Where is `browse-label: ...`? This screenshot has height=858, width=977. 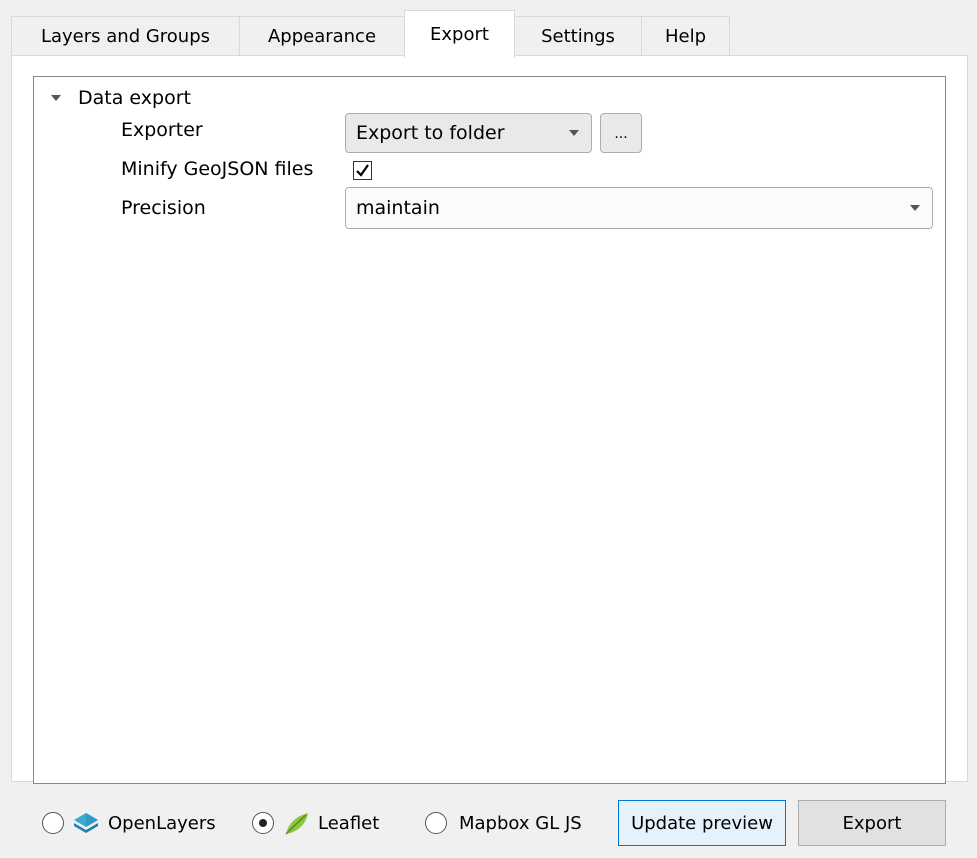
browse-label: ... is located at coordinates (621, 134).